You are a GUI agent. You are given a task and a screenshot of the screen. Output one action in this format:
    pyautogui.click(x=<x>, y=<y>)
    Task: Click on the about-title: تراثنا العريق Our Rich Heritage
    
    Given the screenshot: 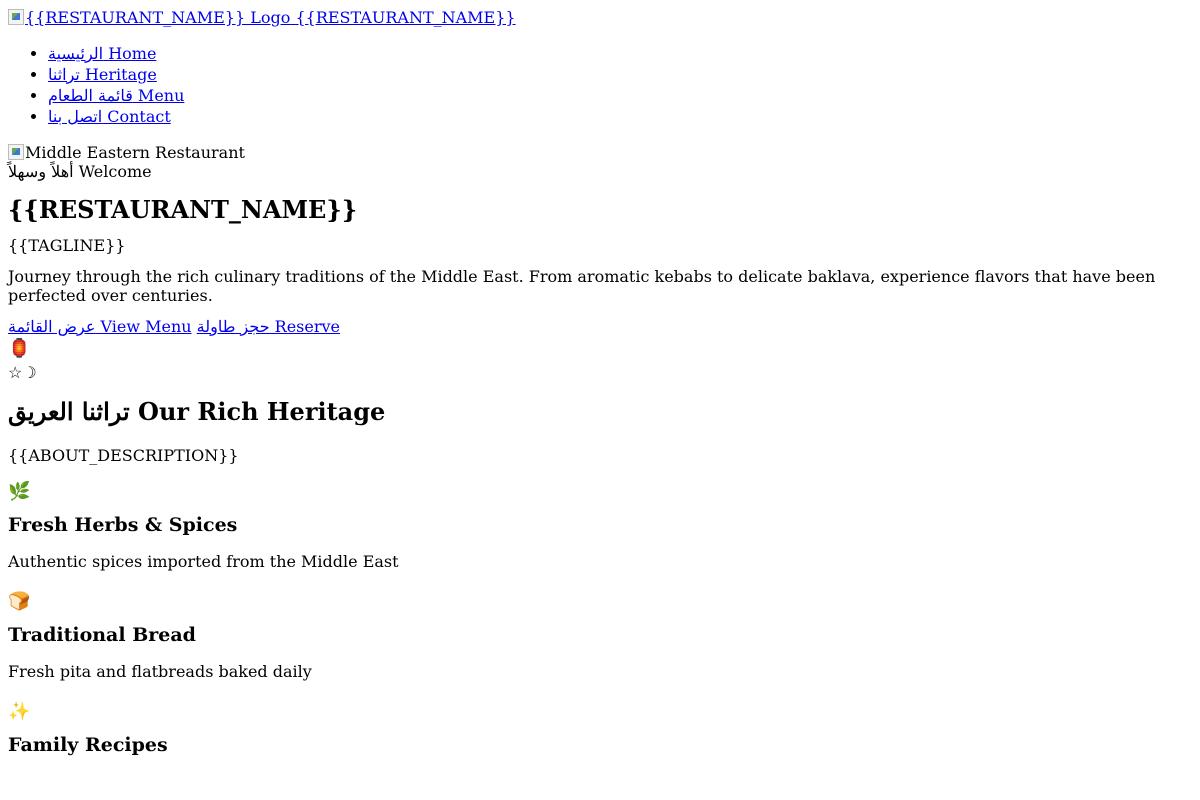 What is the action you would take?
    pyautogui.click(x=197, y=411)
    